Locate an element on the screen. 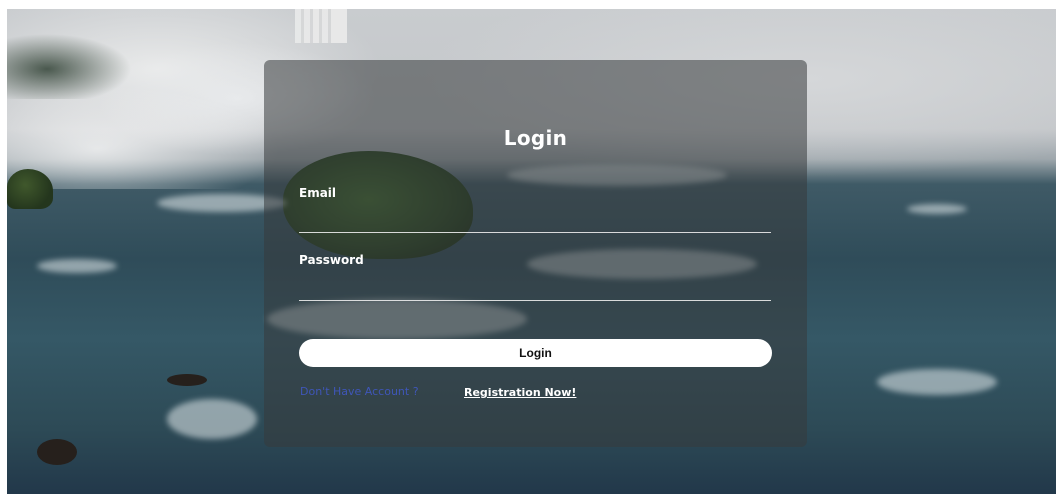 The height and width of the screenshot is (494, 1059). password-label: Password is located at coordinates (331, 260).